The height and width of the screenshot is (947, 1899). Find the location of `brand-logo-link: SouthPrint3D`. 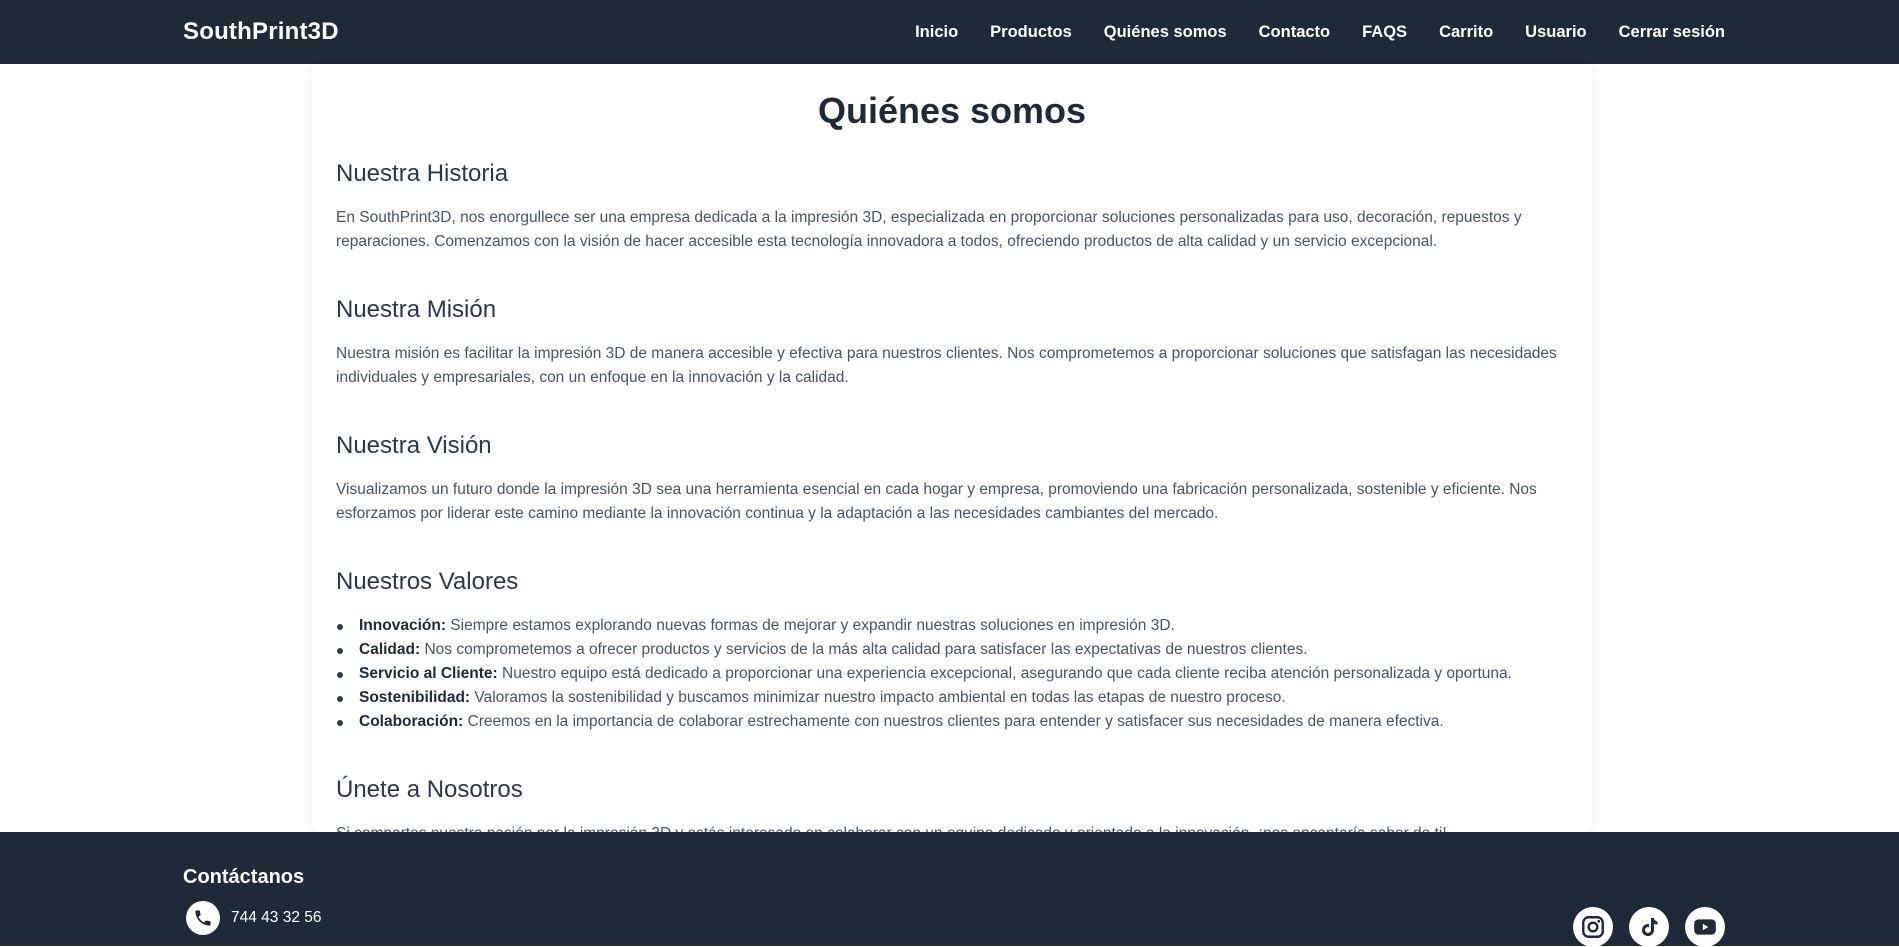

brand-logo-link: SouthPrint3D is located at coordinates (261, 32).